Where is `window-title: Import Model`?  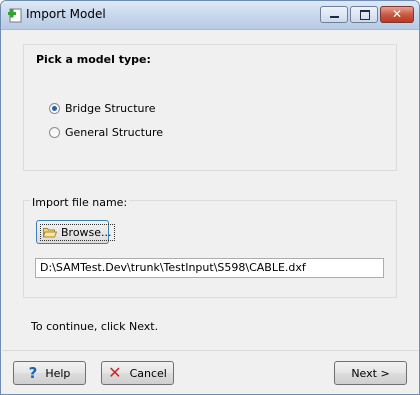 window-title: Import Model is located at coordinates (66, 14).